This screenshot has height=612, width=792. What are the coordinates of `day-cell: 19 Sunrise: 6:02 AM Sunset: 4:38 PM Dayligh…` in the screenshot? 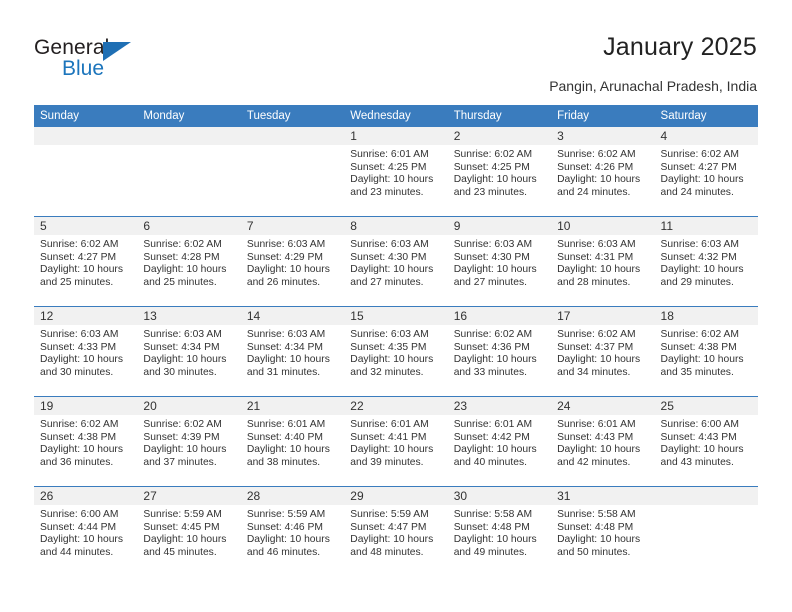 It's located at (86, 441).